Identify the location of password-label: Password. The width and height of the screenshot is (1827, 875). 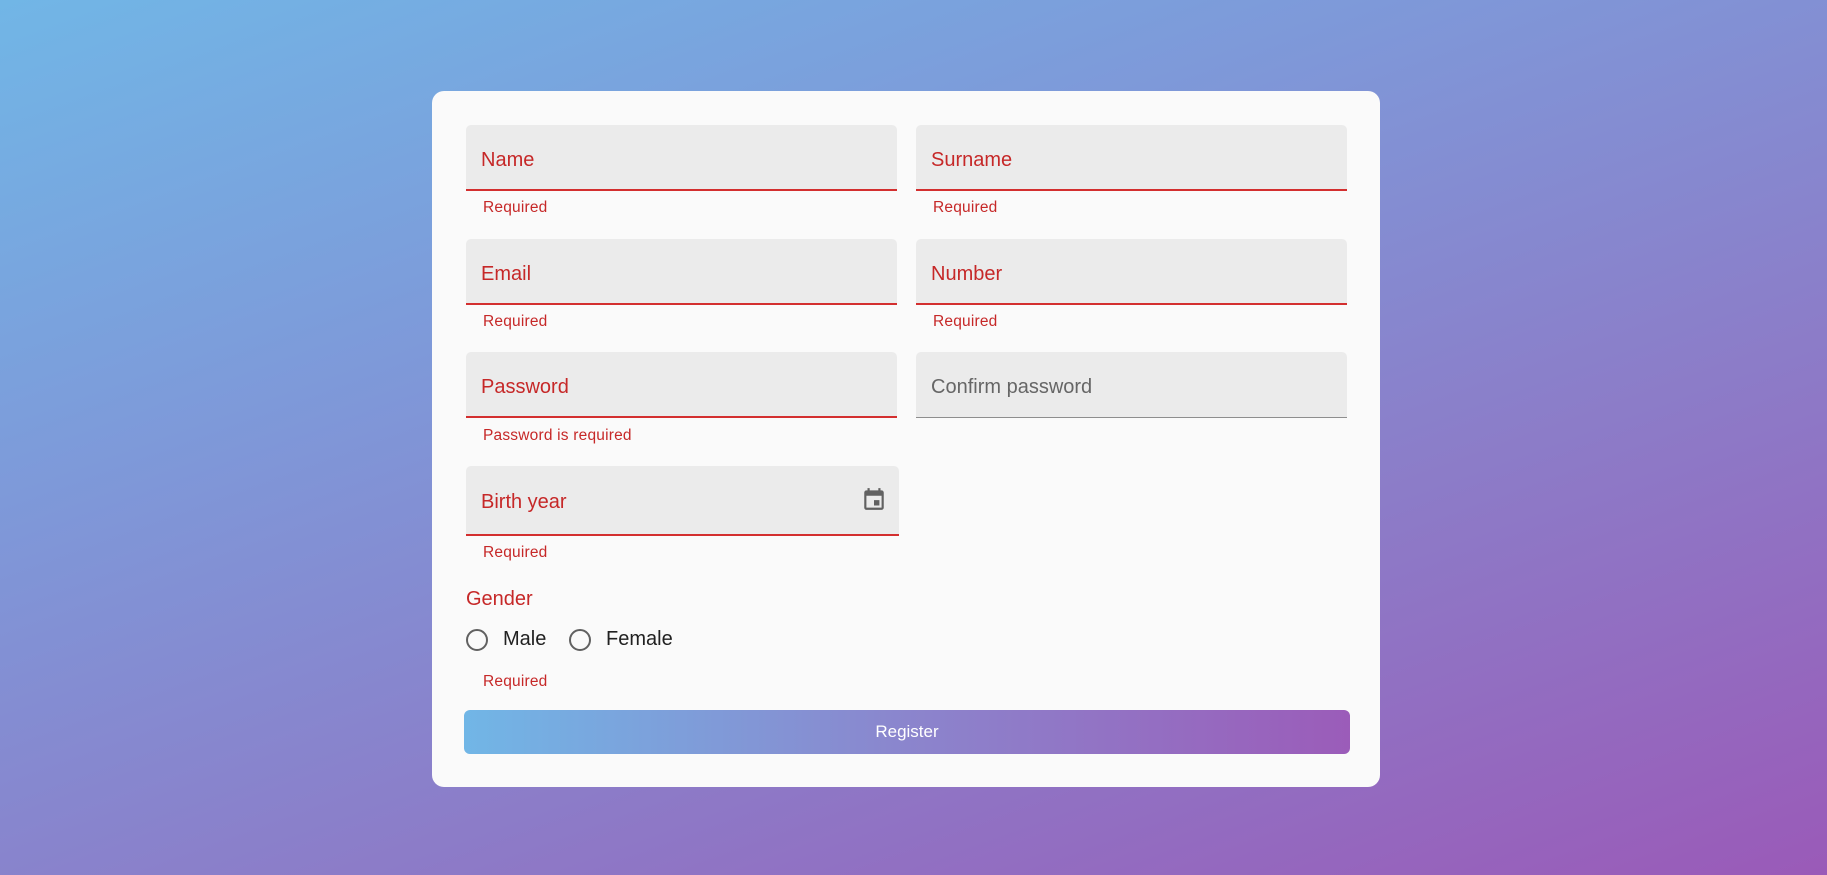
(525, 387).